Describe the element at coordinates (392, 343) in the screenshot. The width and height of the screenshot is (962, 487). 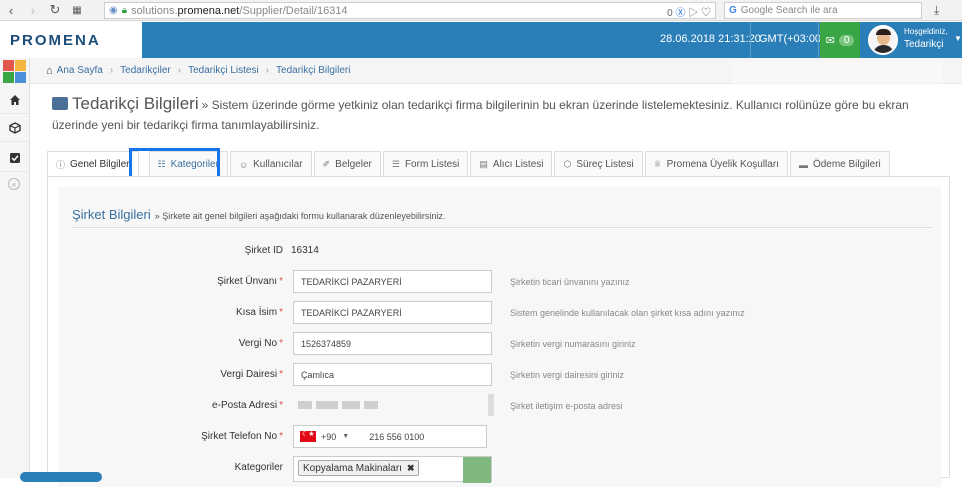
I see `tax-no-input: 1526374859` at that location.